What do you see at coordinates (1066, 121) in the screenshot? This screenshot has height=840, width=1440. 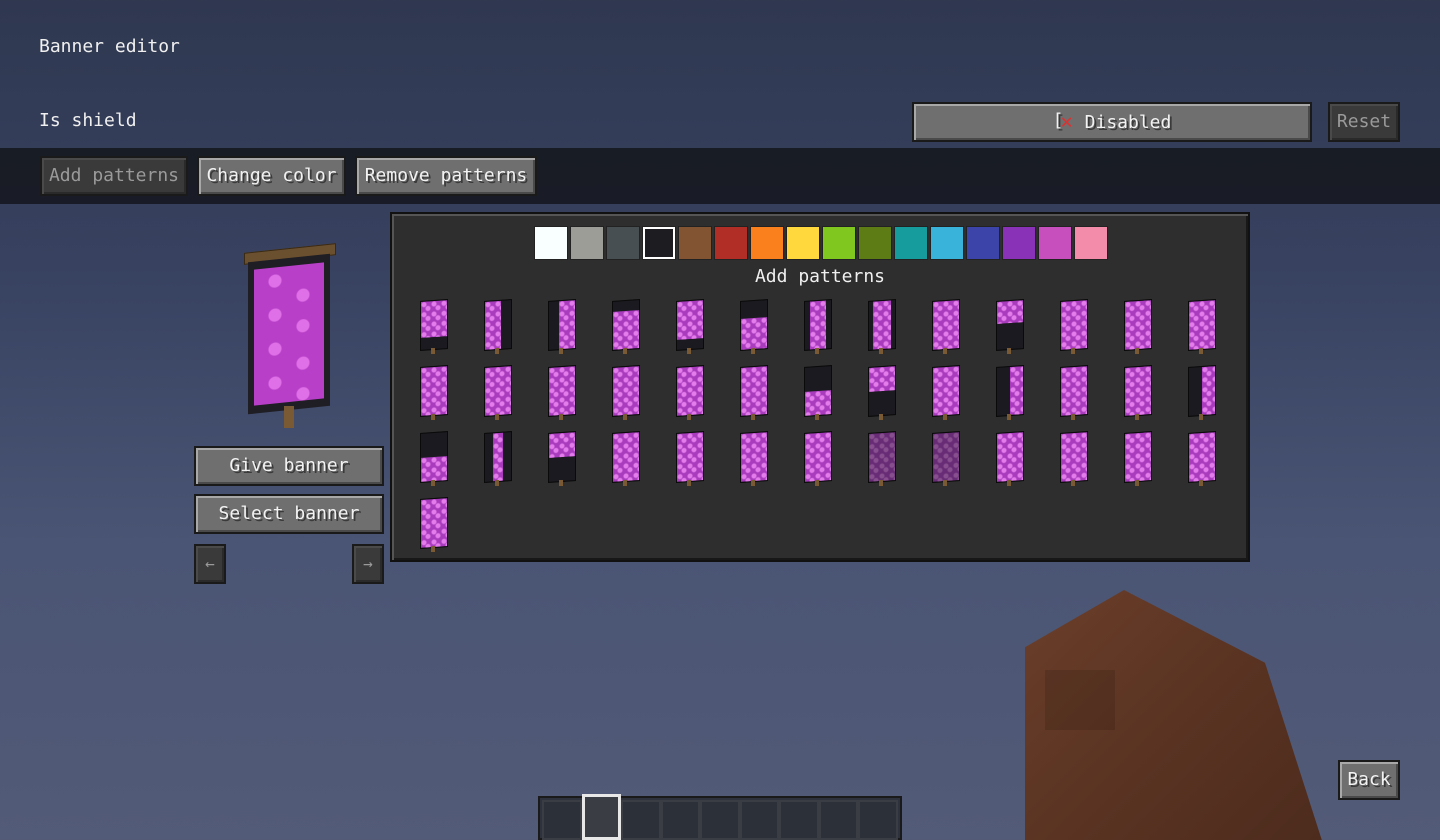 I see `x-icon: ✕` at bounding box center [1066, 121].